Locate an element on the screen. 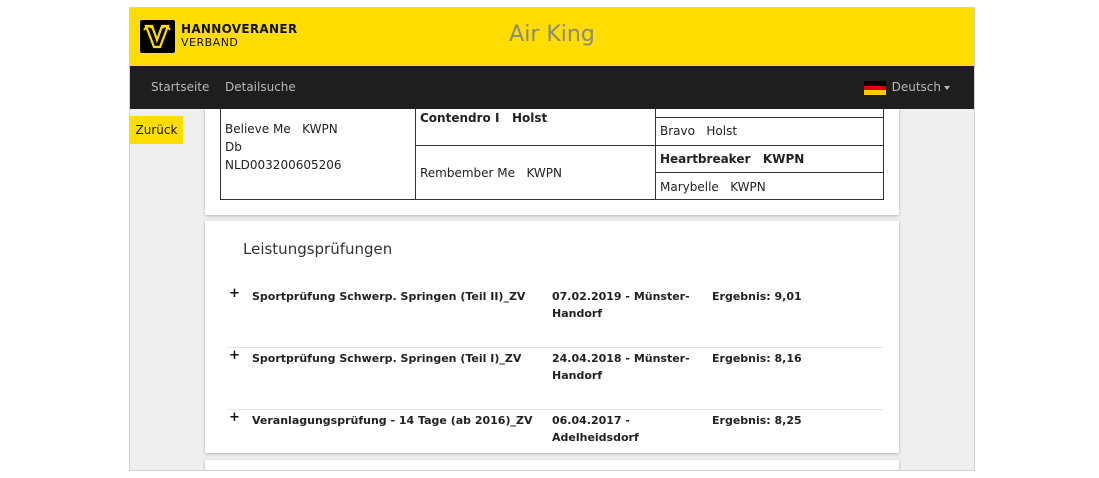 Image resolution: width=1099 pixels, height=478 pixels. test-date-place: 07.02.2019 - Münster-Handorf is located at coordinates (621, 305).